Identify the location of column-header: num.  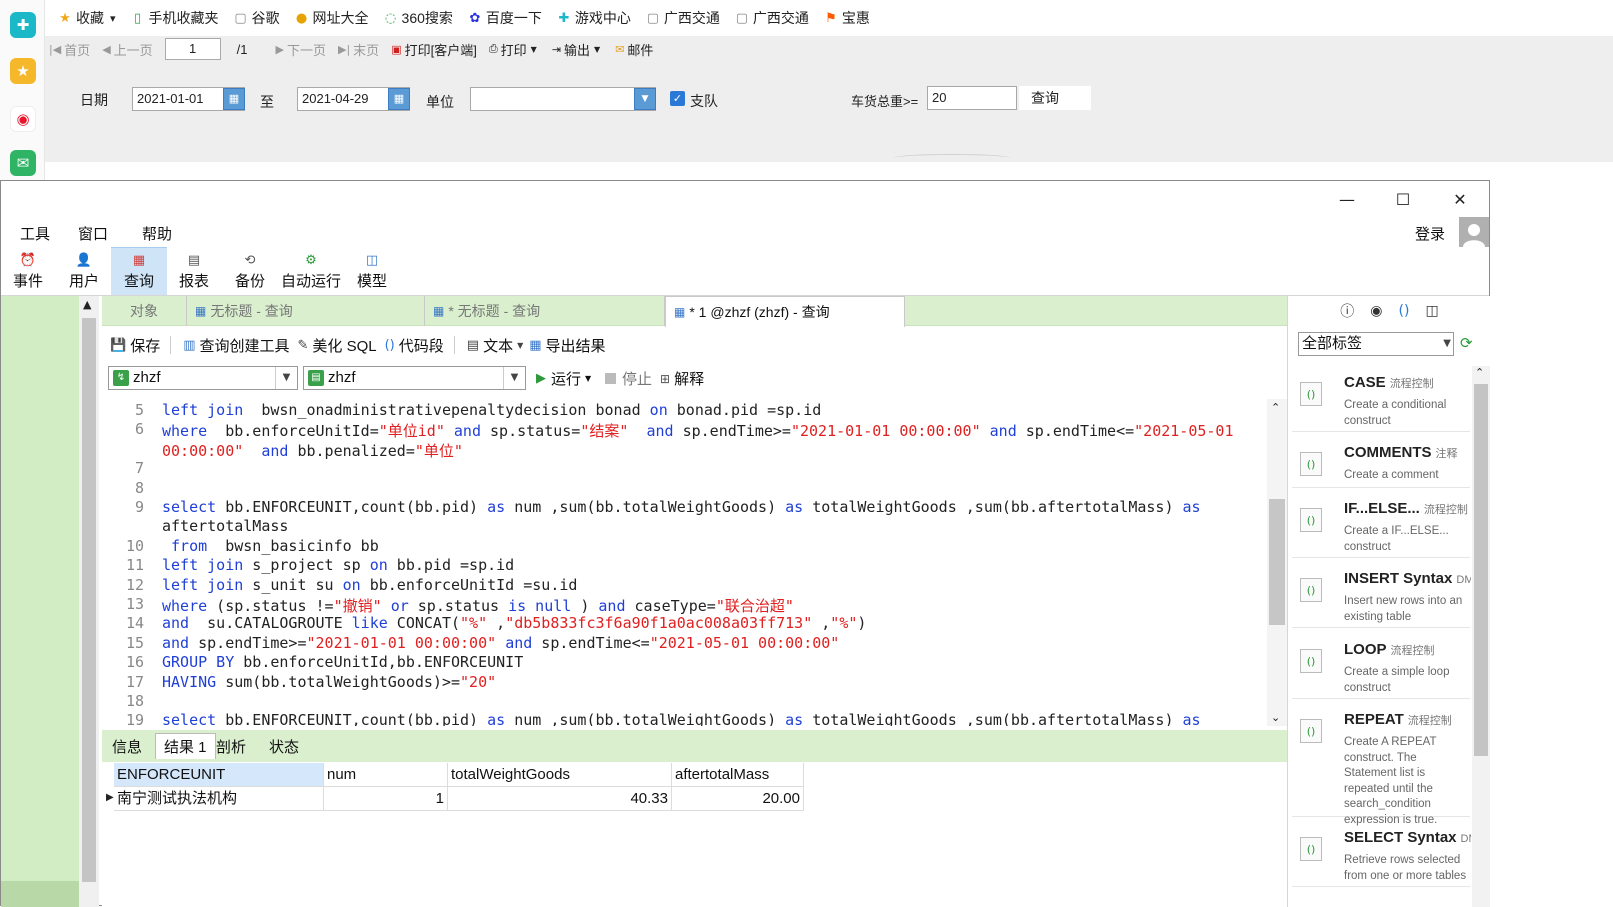
(386, 775).